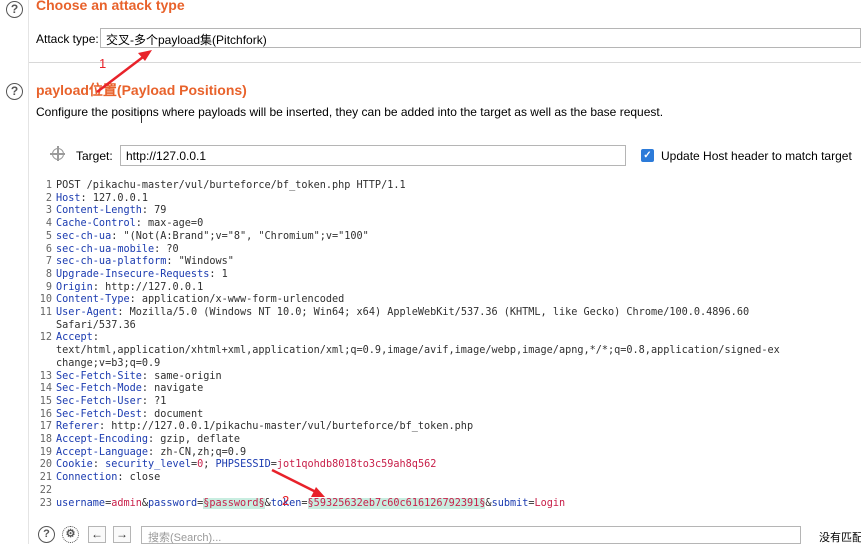 Image resolution: width=861 pixels, height=545 pixels. I want to click on attack-type-title: Choose an attack type, so click(110, 6).